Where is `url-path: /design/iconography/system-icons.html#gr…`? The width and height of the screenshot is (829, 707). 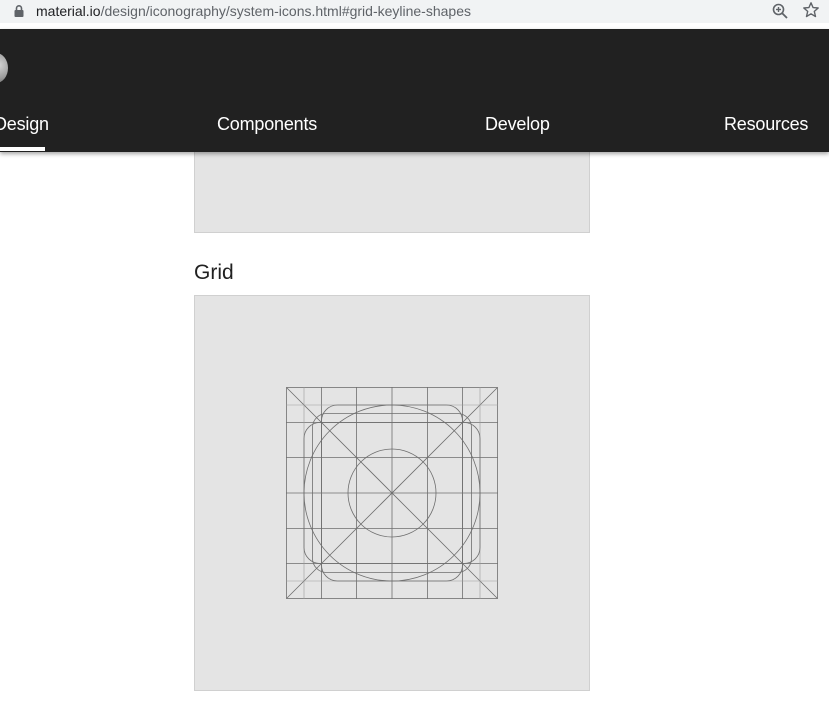
url-path: /design/iconography/system-icons.html#gr… is located at coordinates (285, 11).